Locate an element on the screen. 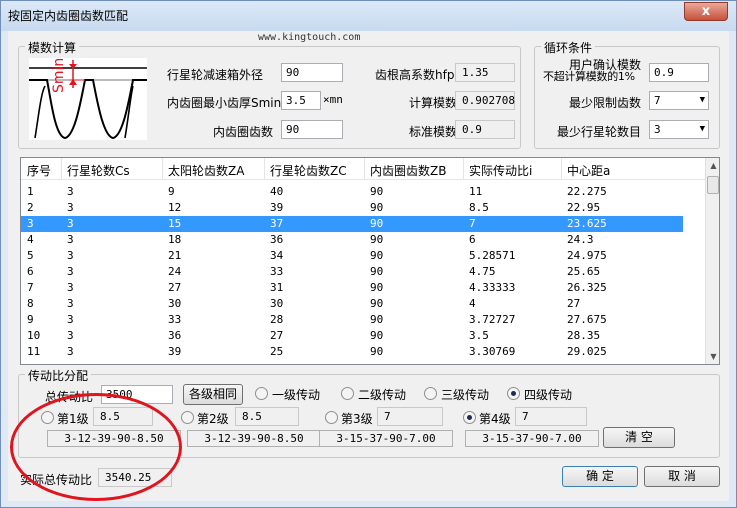  column-divider is located at coordinates (162, 169).